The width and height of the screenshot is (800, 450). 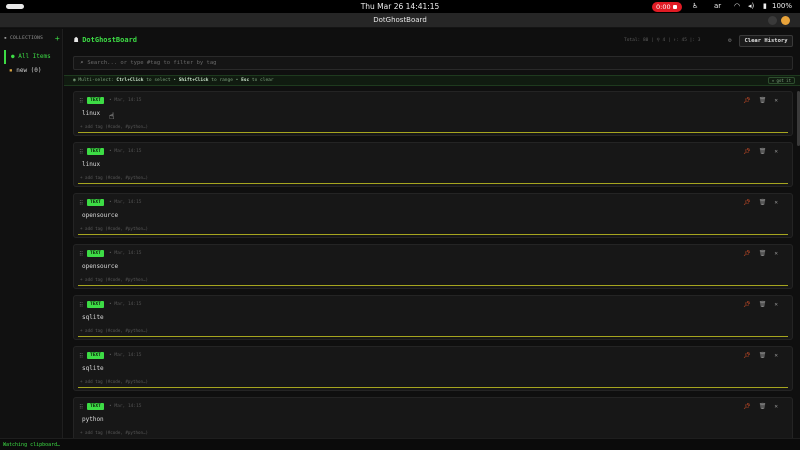 What do you see at coordinates (433, 63) in the screenshot?
I see `search-input: ⌕ Search... or type #tag to filter by tag` at bounding box center [433, 63].